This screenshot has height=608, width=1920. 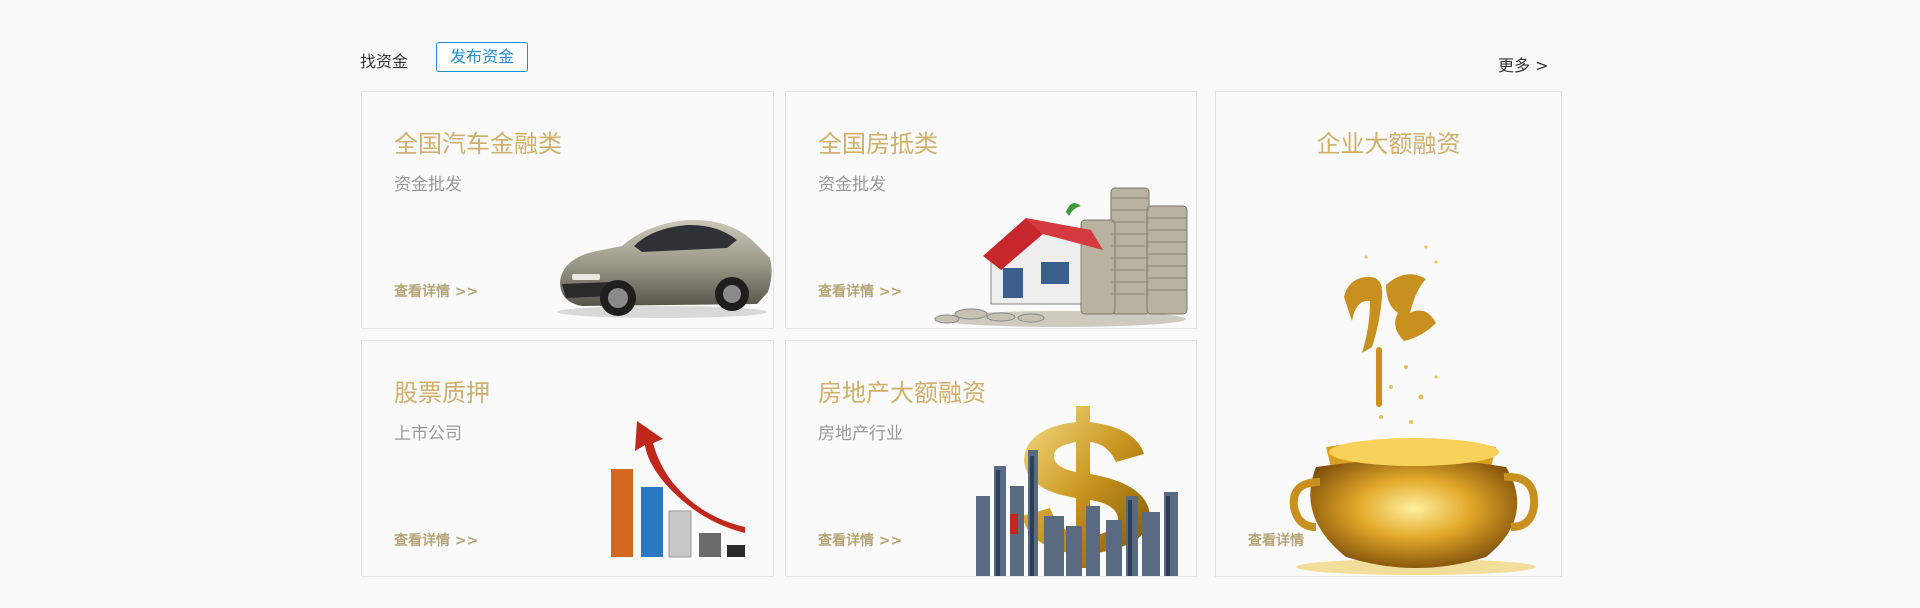 I want to click on section-header: 找资金 发布资金 更多 >, so click(x=960, y=59).